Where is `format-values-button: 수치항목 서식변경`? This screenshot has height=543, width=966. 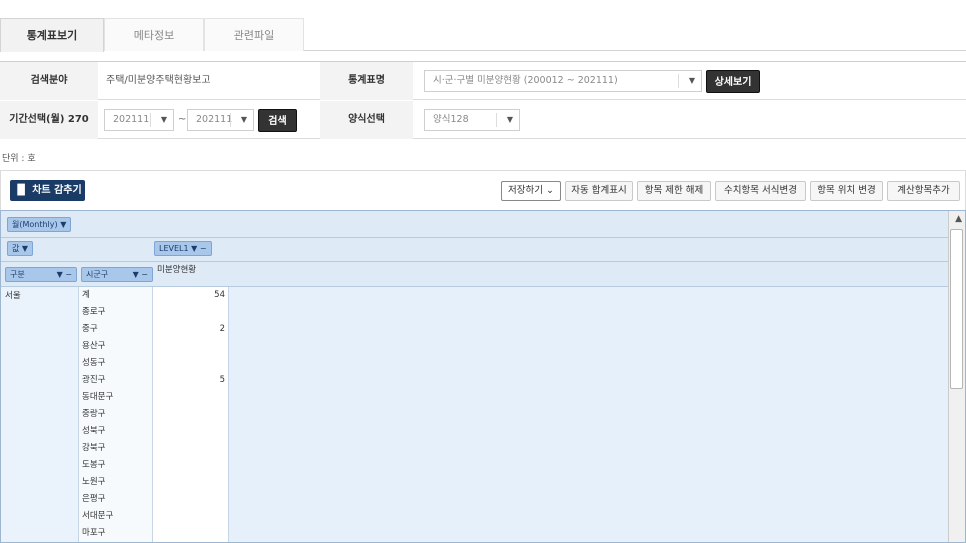
format-values-button: 수치항목 서식변경 is located at coordinates (760, 191).